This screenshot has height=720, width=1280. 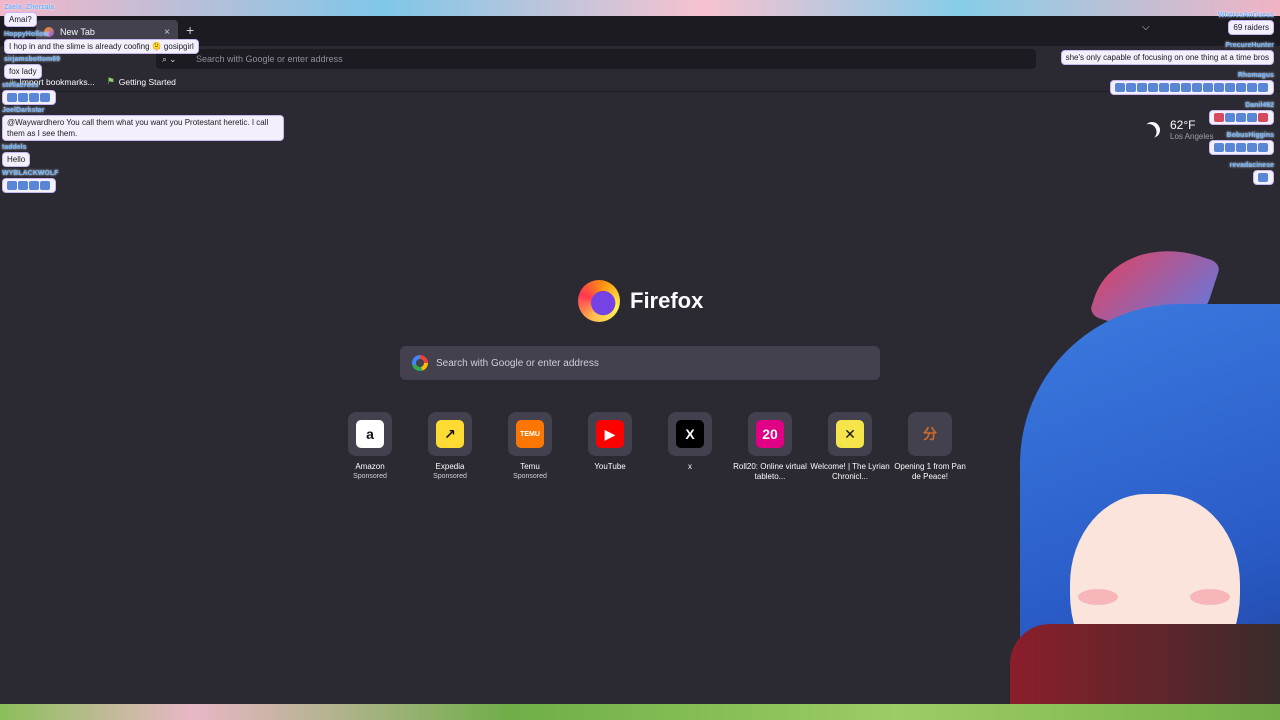 I want to click on firefox-logo: Firefox, so click(x=640, y=301).